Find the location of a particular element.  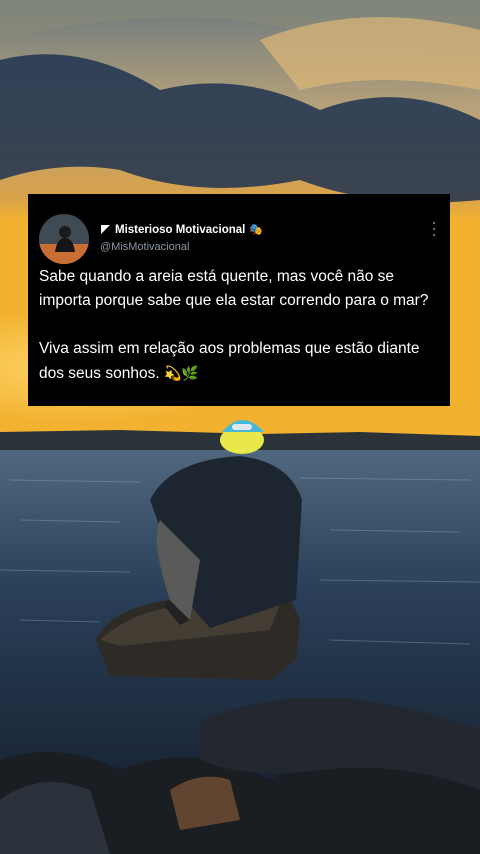

more-icon is located at coordinates (434, 229).